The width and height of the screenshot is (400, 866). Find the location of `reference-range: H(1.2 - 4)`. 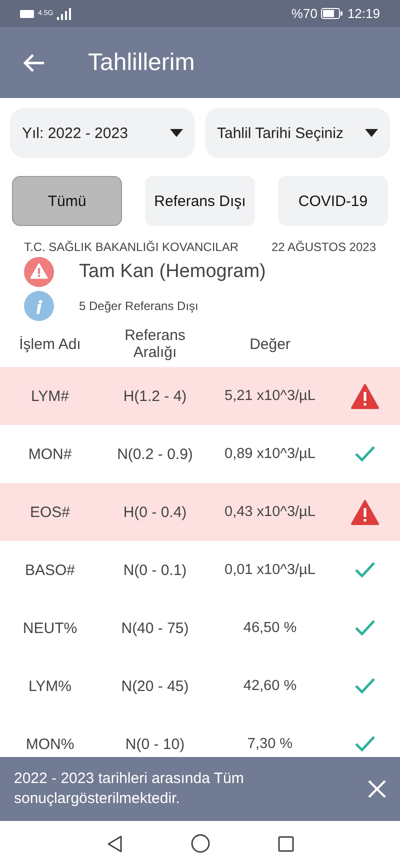

reference-range: H(1.2 - 4) is located at coordinates (155, 396).